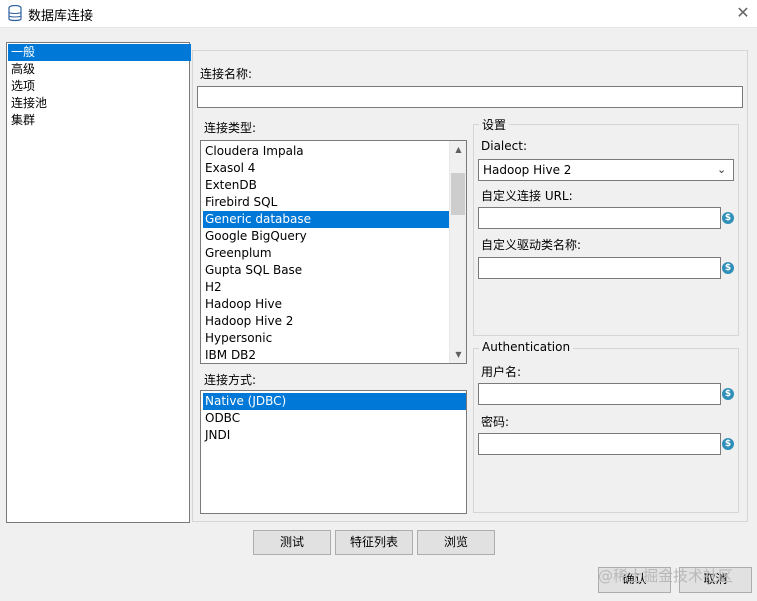  What do you see at coordinates (333, 452) in the screenshot?
I see `access-method-list: Native (JDBC) ODBC JNDI` at bounding box center [333, 452].